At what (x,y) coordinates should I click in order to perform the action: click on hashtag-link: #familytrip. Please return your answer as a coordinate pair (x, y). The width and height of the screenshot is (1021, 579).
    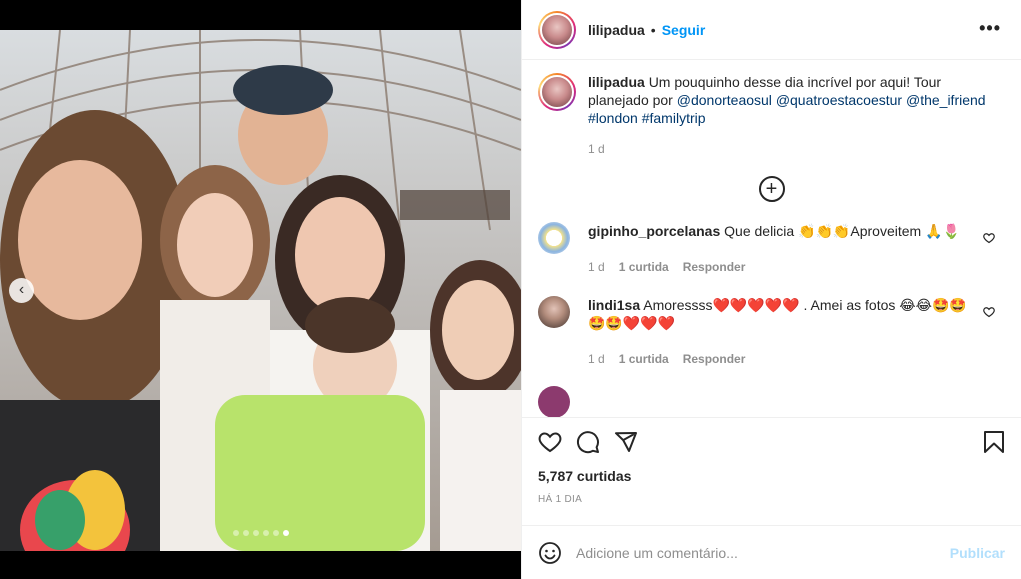
    Looking at the image, I should click on (674, 118).